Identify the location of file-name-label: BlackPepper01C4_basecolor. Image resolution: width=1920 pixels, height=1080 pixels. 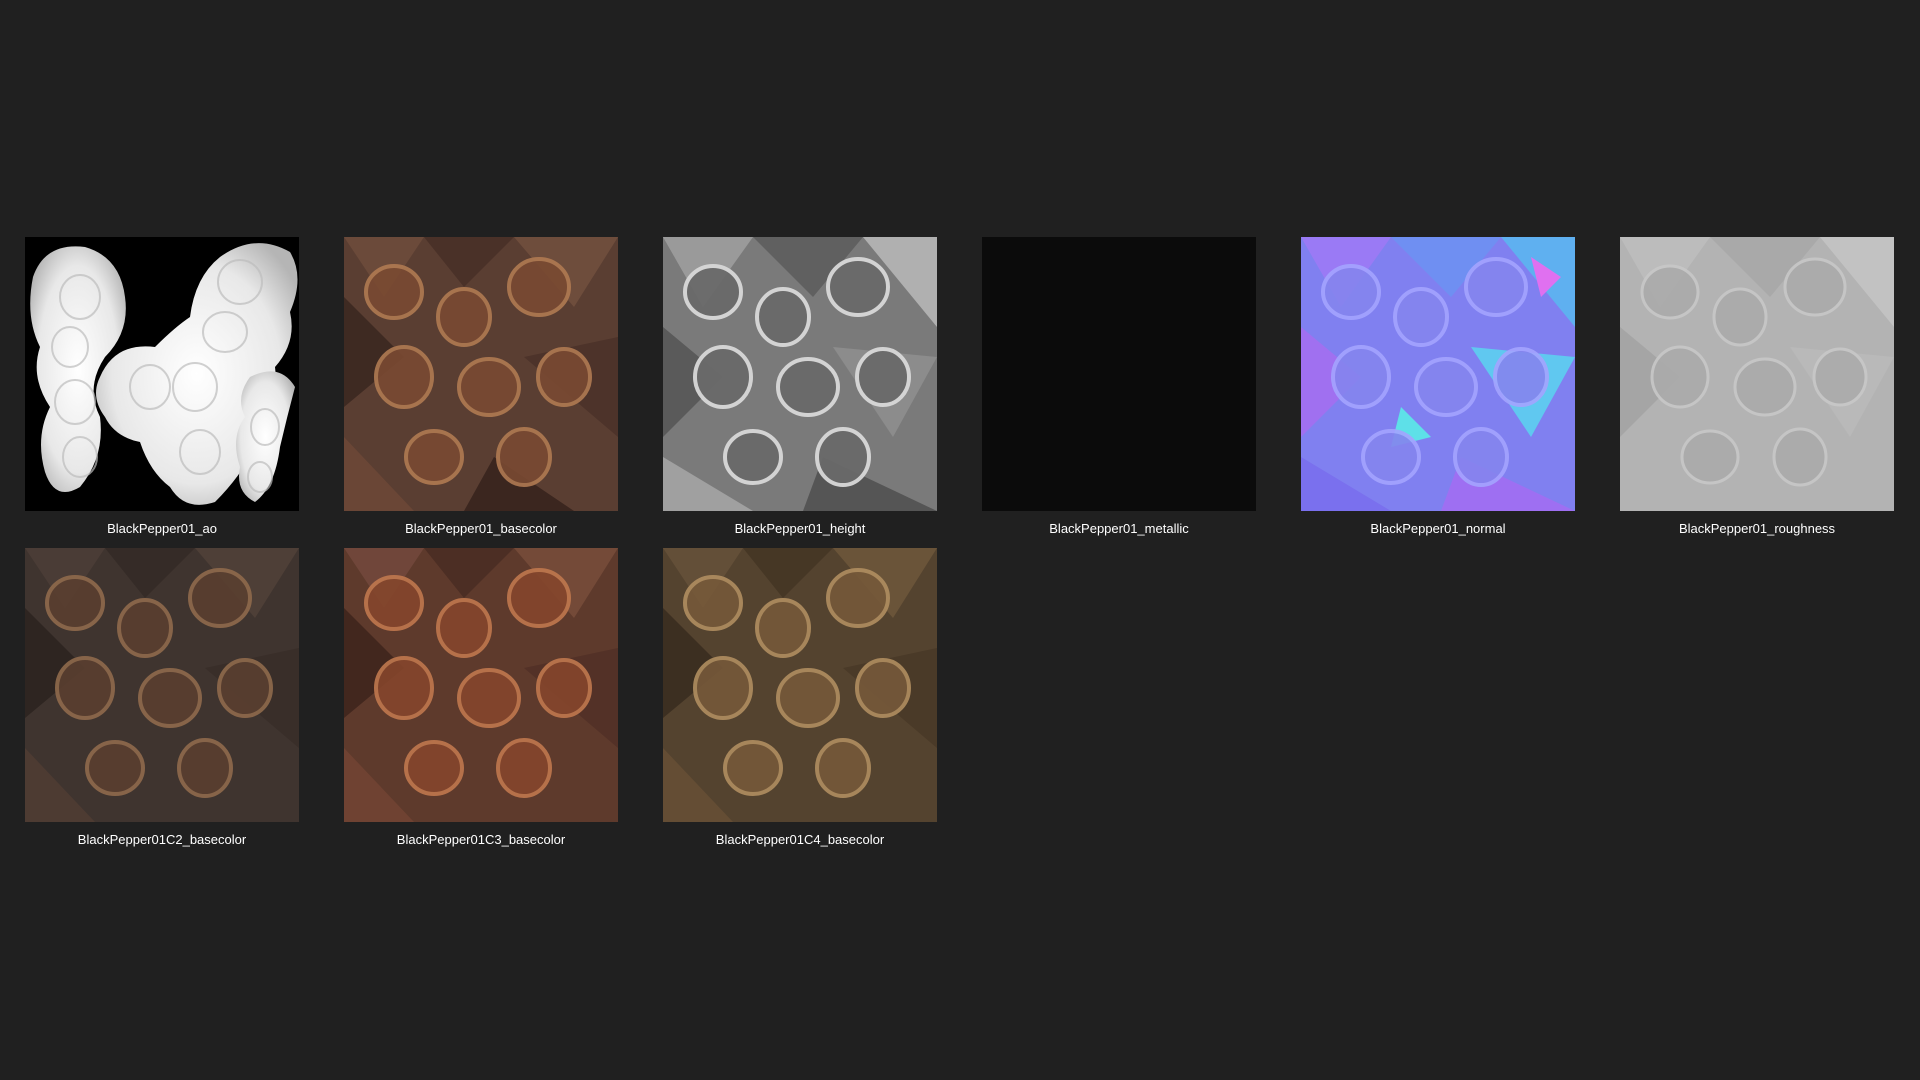
(800, 839).